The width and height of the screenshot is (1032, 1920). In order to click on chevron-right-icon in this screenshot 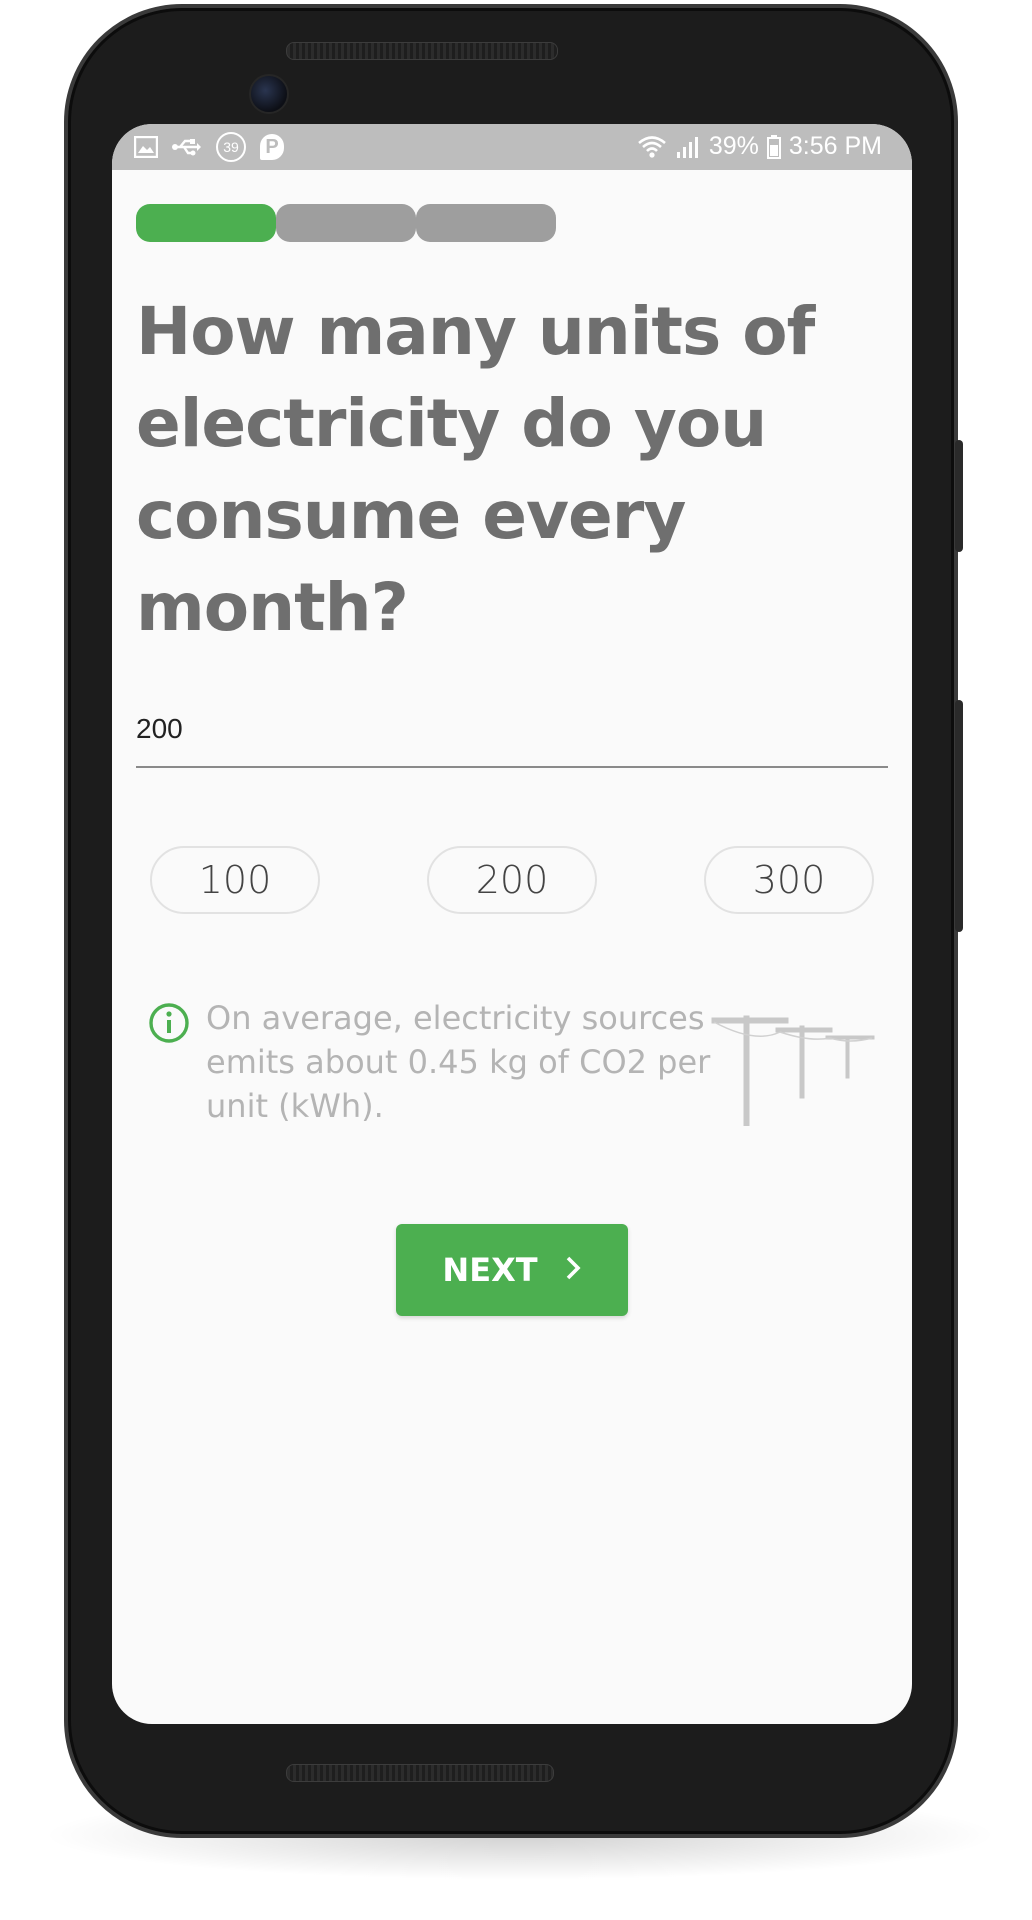, I will do `click(573, 1270)`.